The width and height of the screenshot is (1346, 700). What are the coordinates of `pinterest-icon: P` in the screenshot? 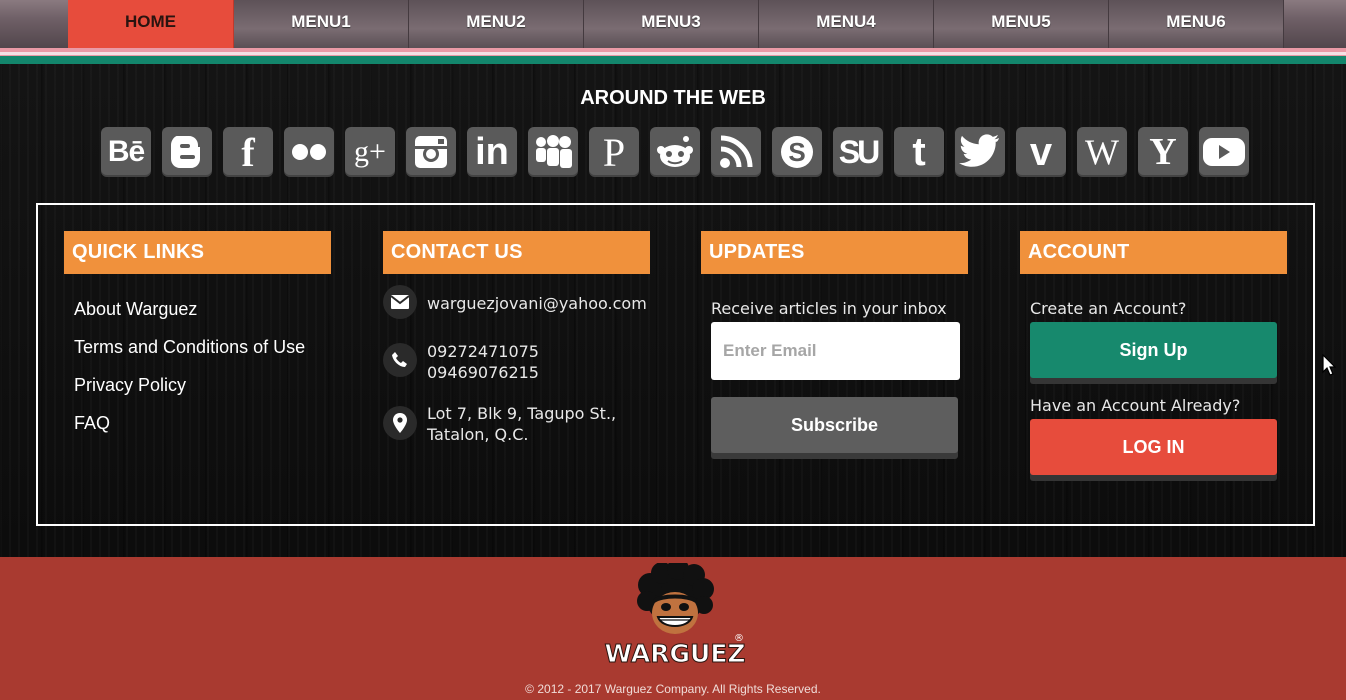 It's located at (614, 152).